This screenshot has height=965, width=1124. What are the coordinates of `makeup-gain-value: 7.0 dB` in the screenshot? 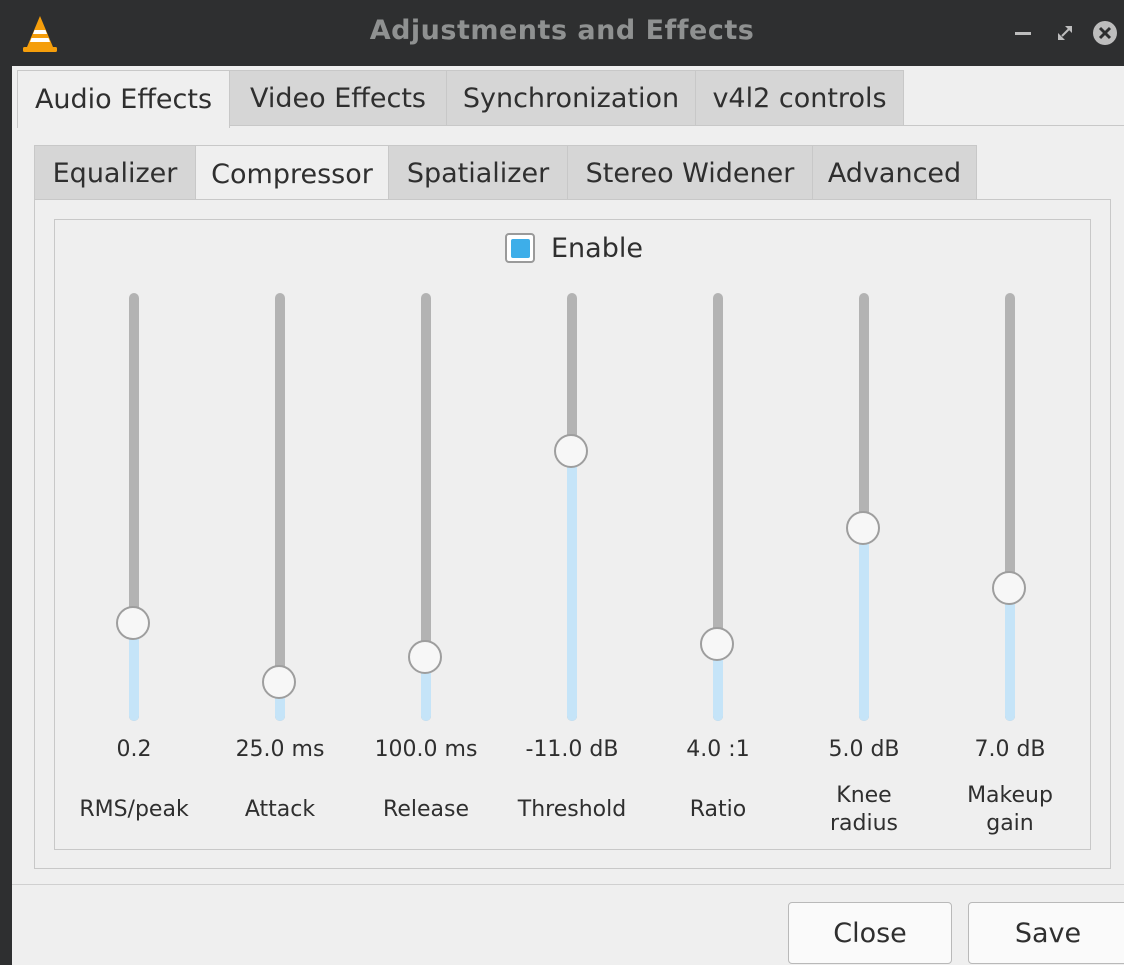 It's located at (1010, 749).